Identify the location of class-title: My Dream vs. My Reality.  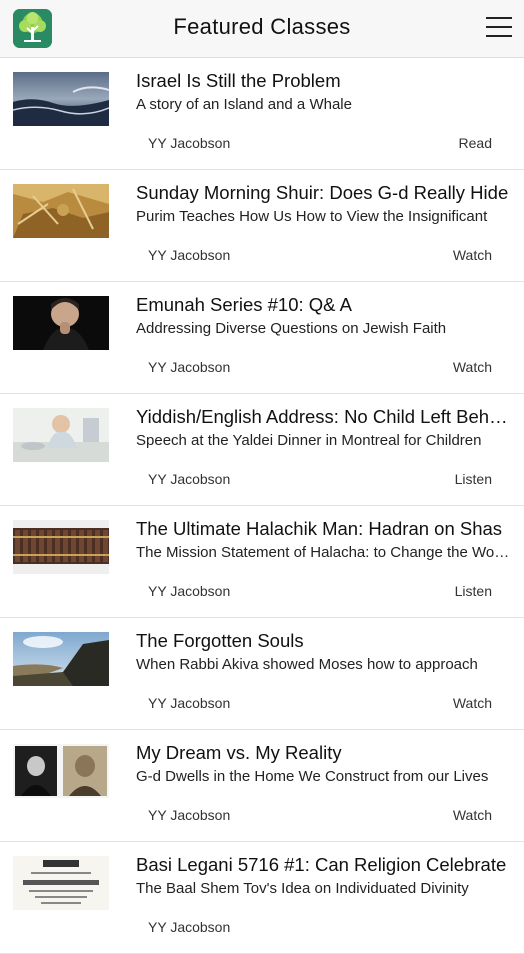
(239, 752).